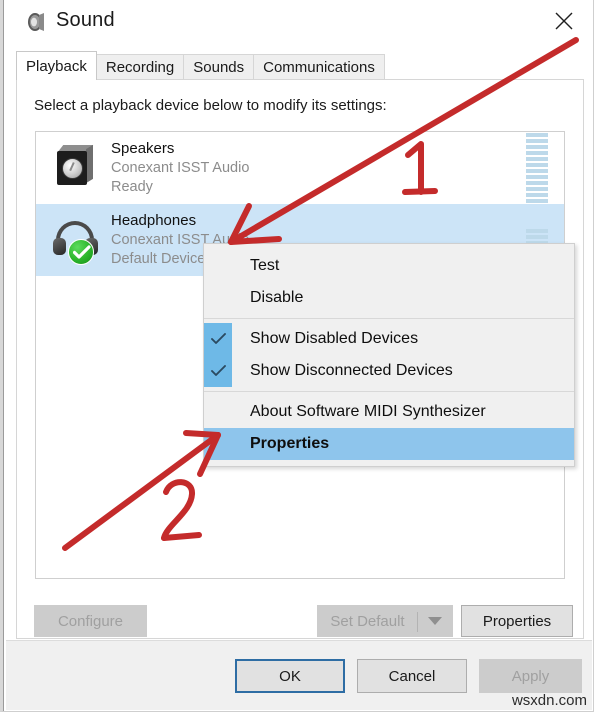 Image resolution: width=594 pixels, height=712 pixels. Describe the element at coordinates (265, 265) in the screenshot. I see `context-menu-item-test-label: Test` at that location.